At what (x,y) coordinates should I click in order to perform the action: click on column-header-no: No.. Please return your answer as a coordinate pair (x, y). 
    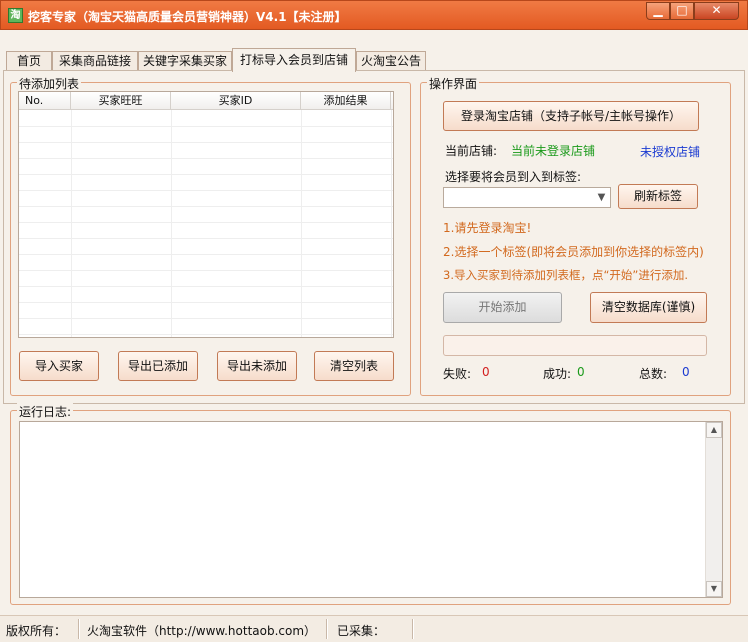
    Looking at the image, I should click on (45, 101).